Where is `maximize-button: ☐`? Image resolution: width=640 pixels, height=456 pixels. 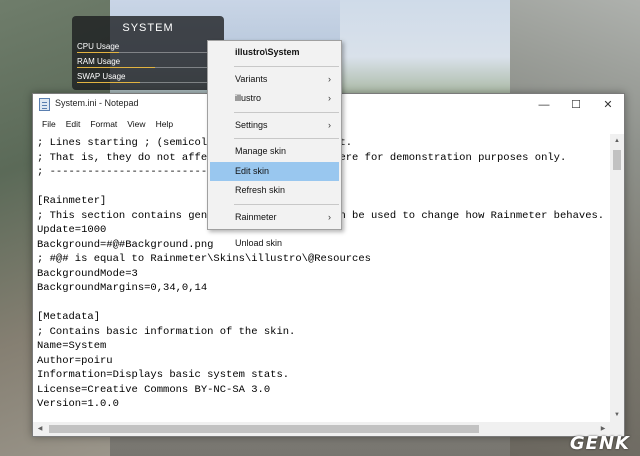
maximize-button: ☐ is located at coordinates (576, 105).